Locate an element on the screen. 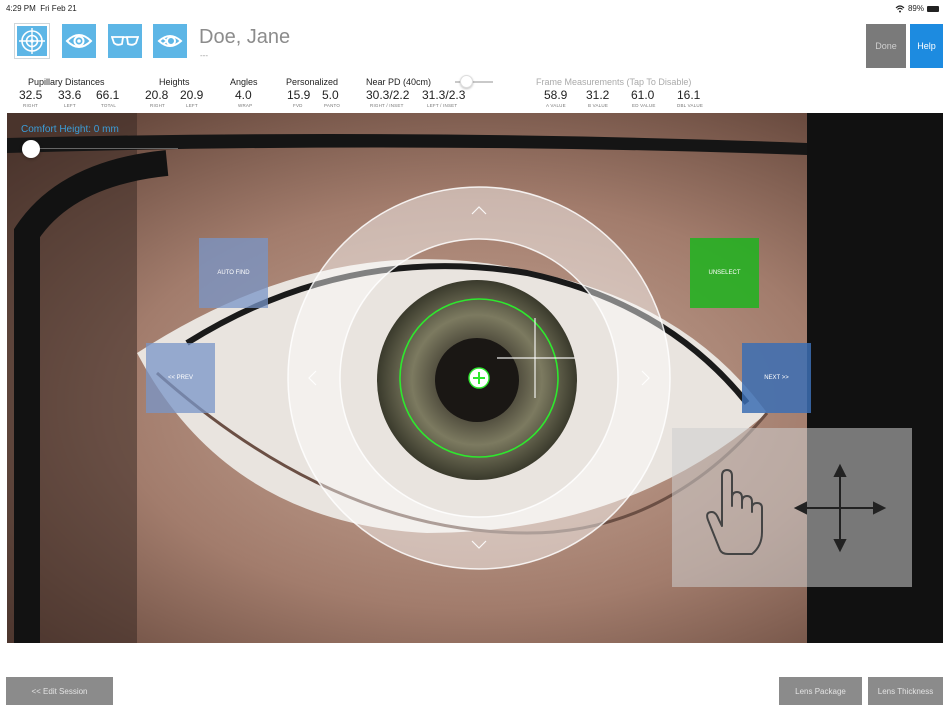  lens-thickness-button: Lens Thickness is located at coordinates (905, 691).